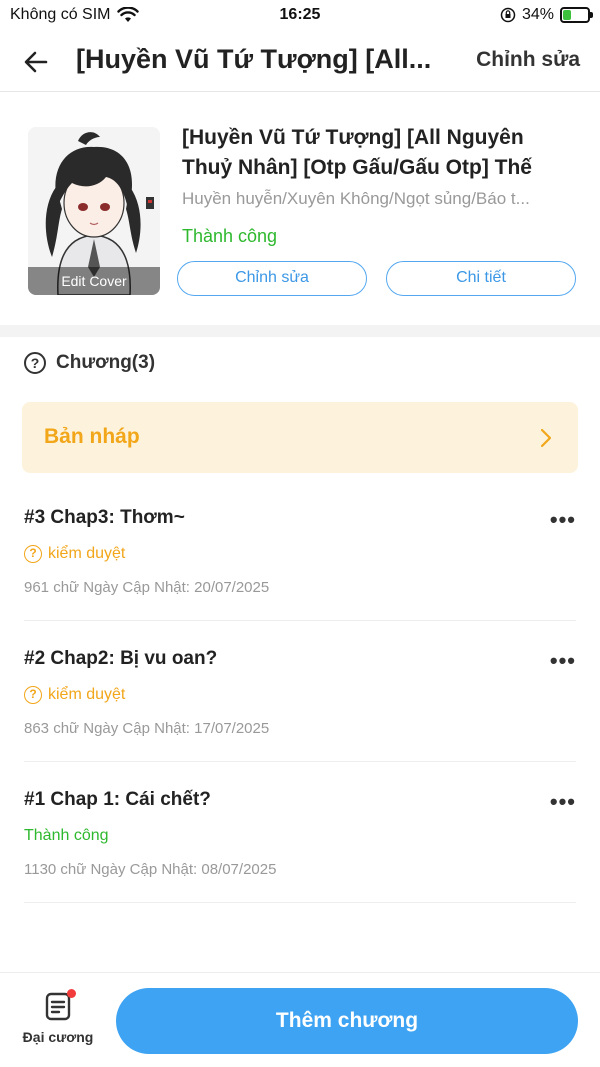  I want to click on draft-label: Bản nháp, so click(92, 436).